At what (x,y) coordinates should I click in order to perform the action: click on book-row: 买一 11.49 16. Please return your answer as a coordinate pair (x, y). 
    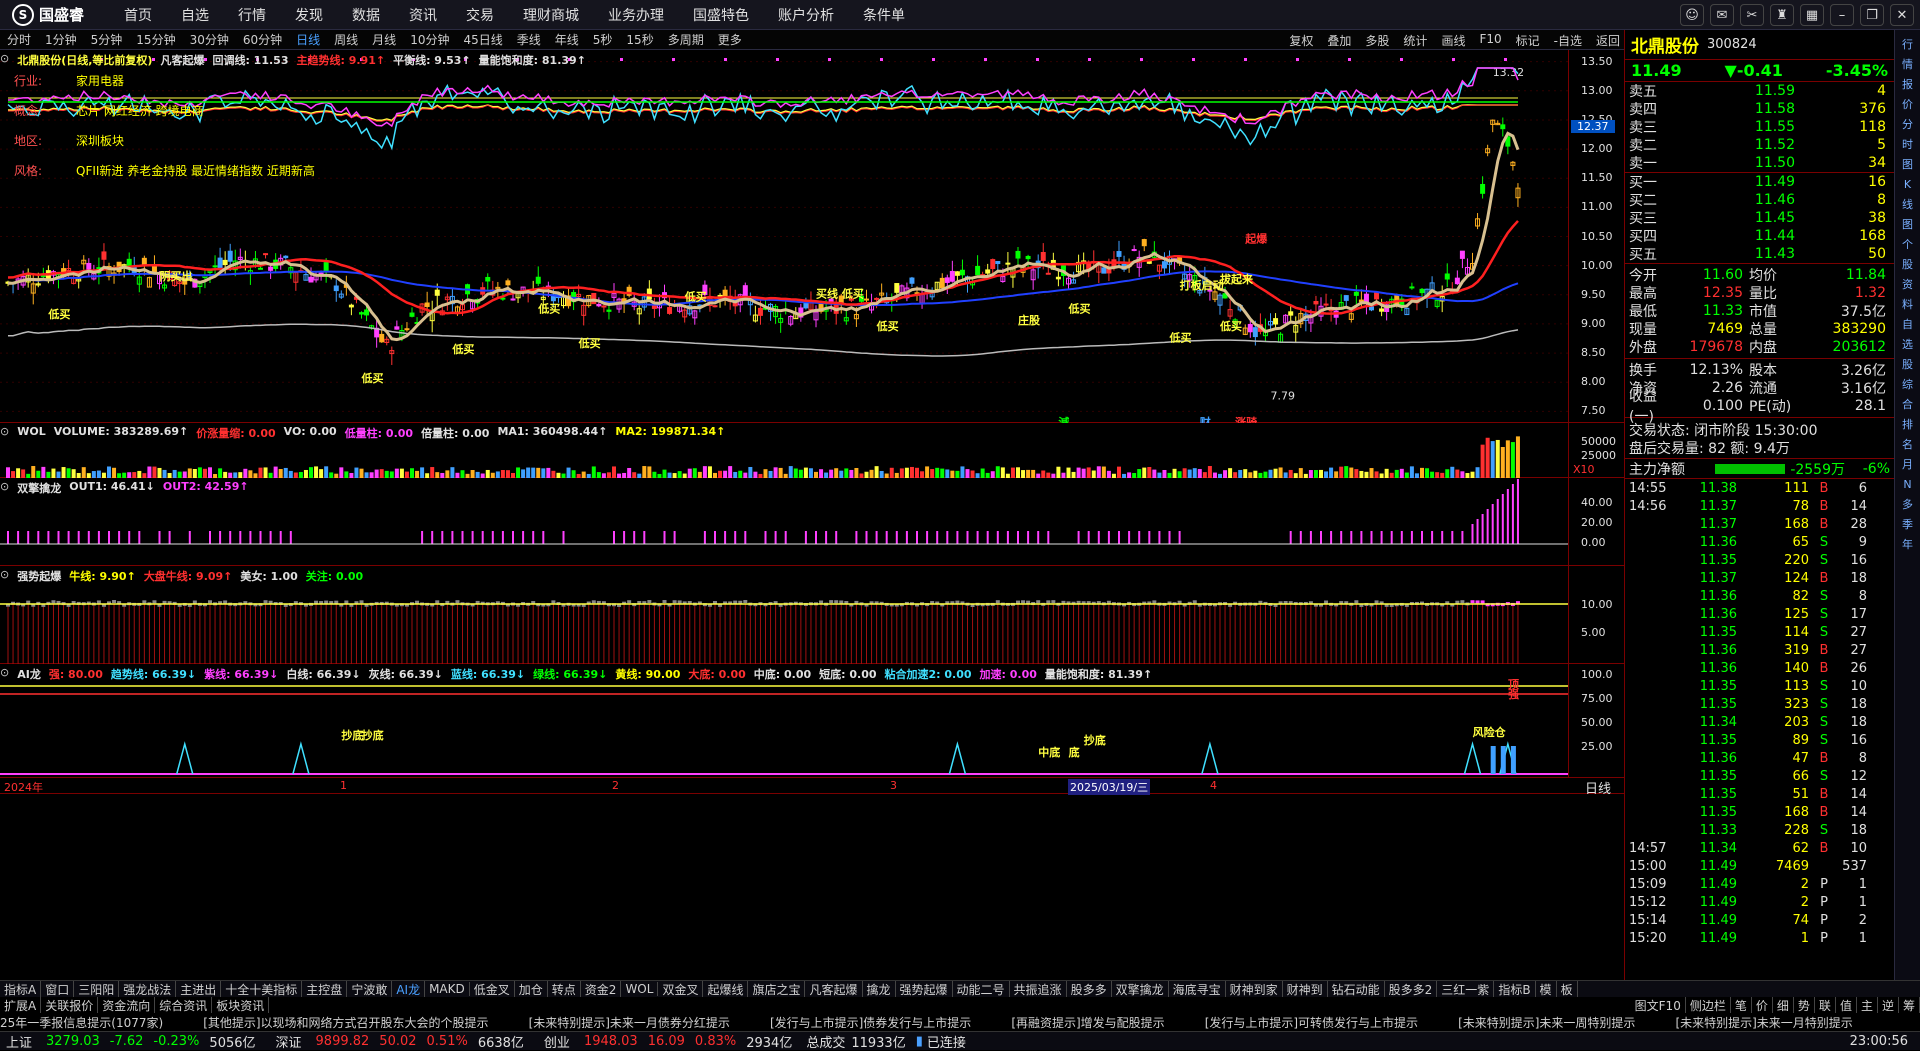
    Looking at the image, I should click on (1759, 182).